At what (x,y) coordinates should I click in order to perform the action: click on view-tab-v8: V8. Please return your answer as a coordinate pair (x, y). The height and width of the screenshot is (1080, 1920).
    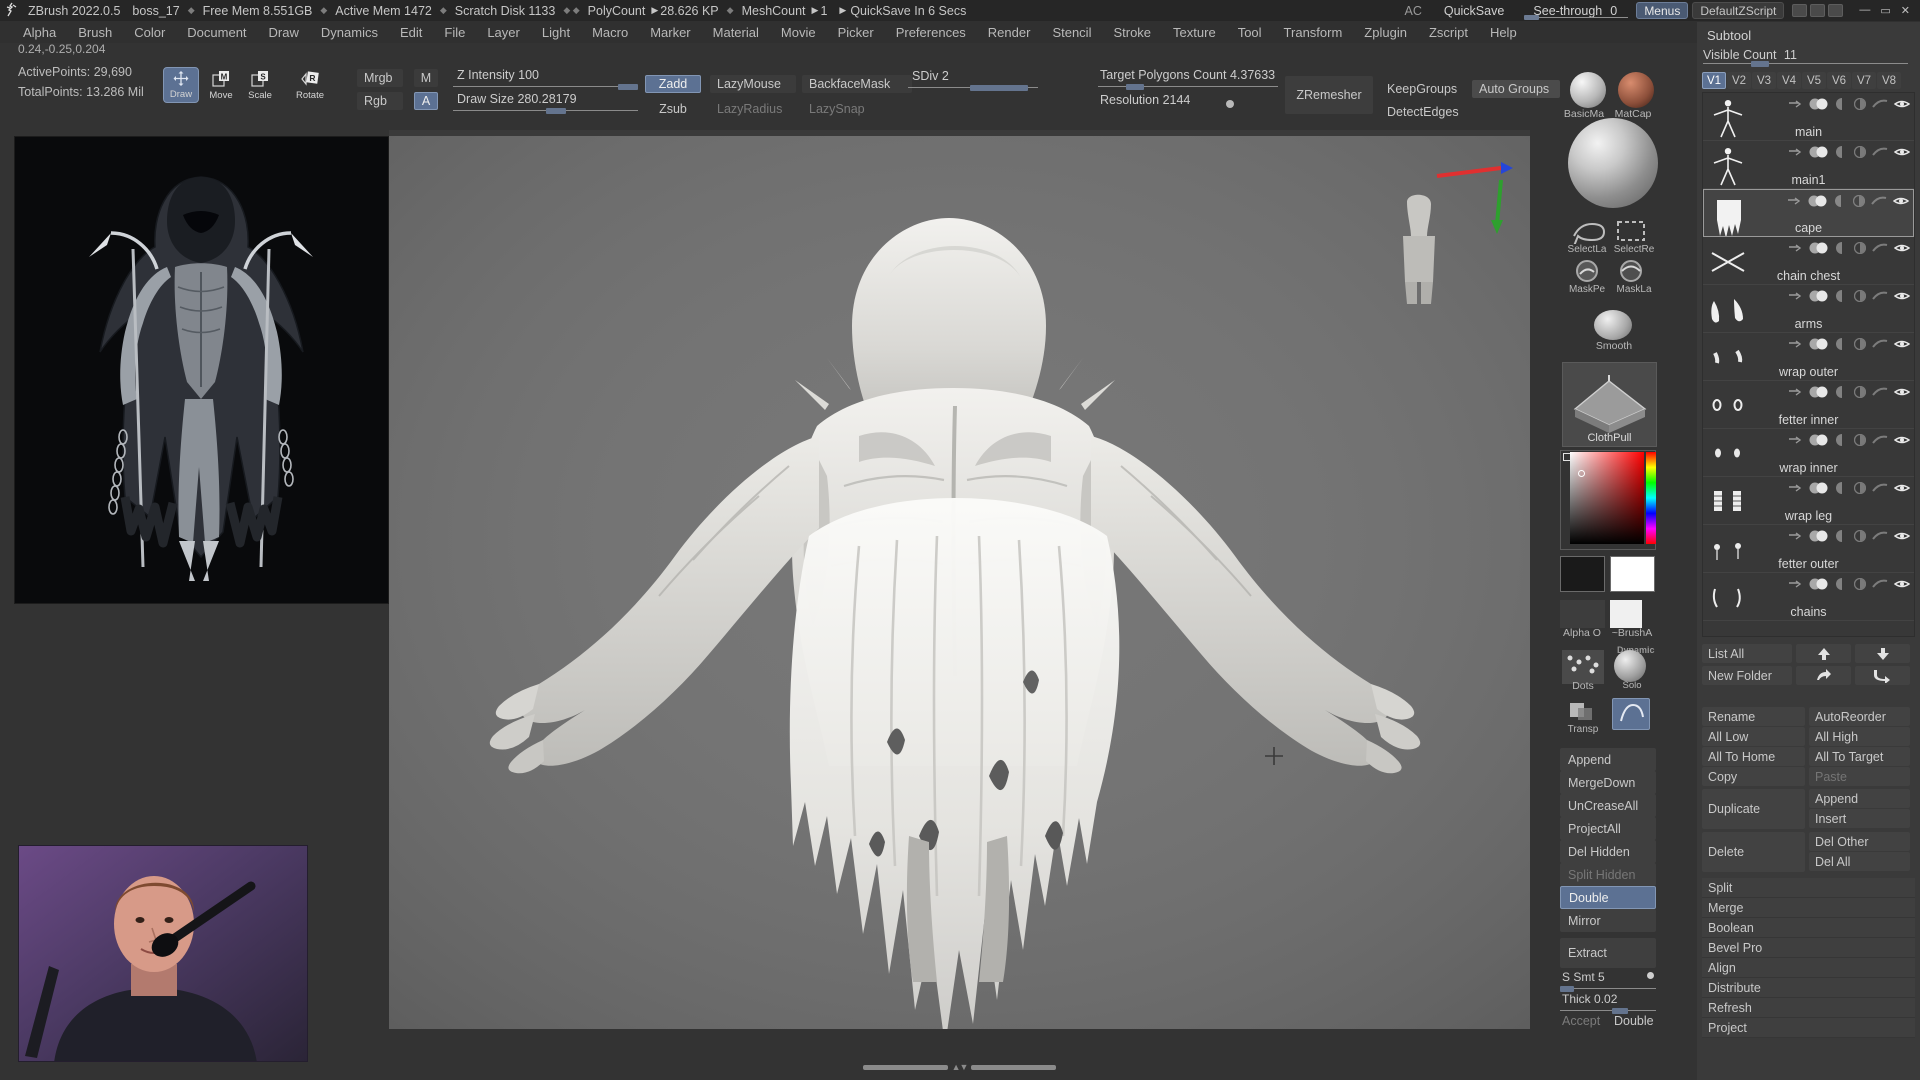
    Looking at the image, I should click on (1889, 80).